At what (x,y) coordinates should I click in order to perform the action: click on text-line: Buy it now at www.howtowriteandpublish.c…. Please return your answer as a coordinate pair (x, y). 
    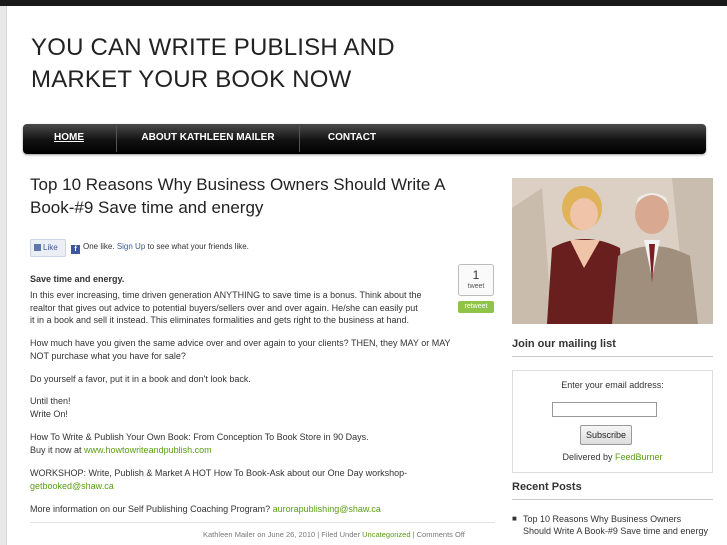
    Looking at the image, I should click on (245, 450).